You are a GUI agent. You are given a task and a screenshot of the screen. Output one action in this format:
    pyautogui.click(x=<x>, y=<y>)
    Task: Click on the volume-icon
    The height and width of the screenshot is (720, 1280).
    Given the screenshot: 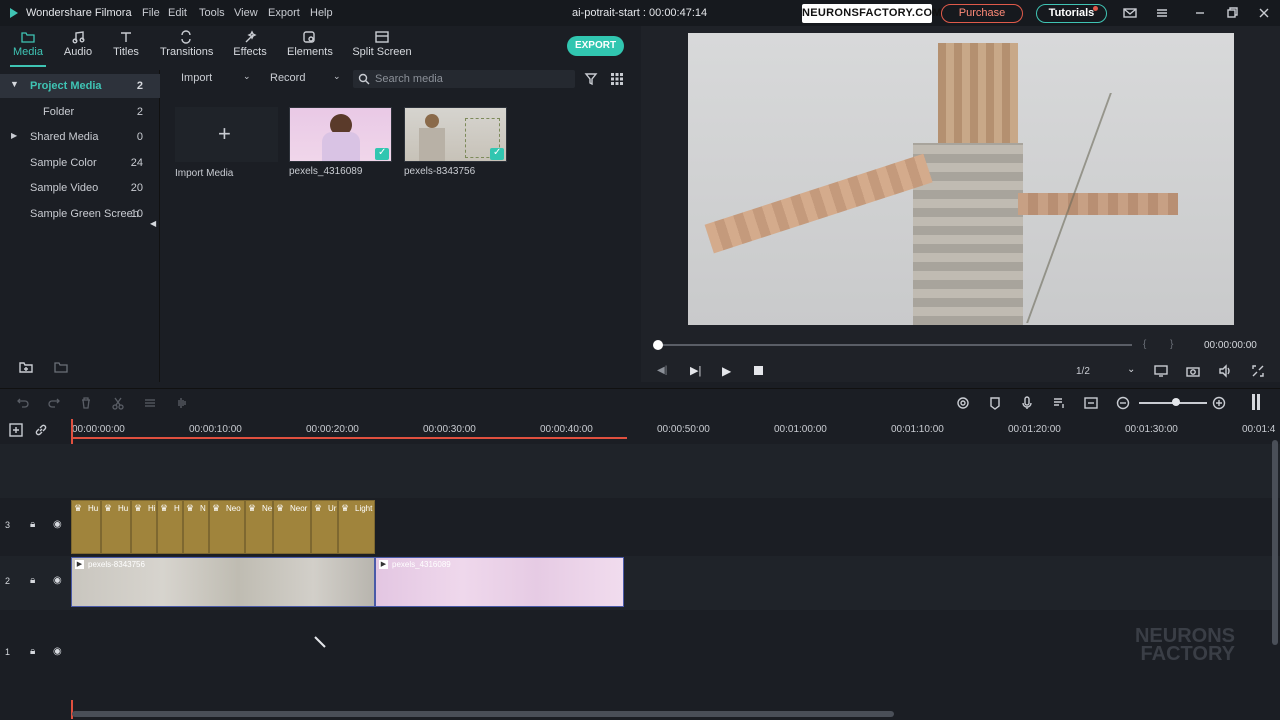 What is the action you would take?
    pyautogui.click(x=1225, y=371)
    